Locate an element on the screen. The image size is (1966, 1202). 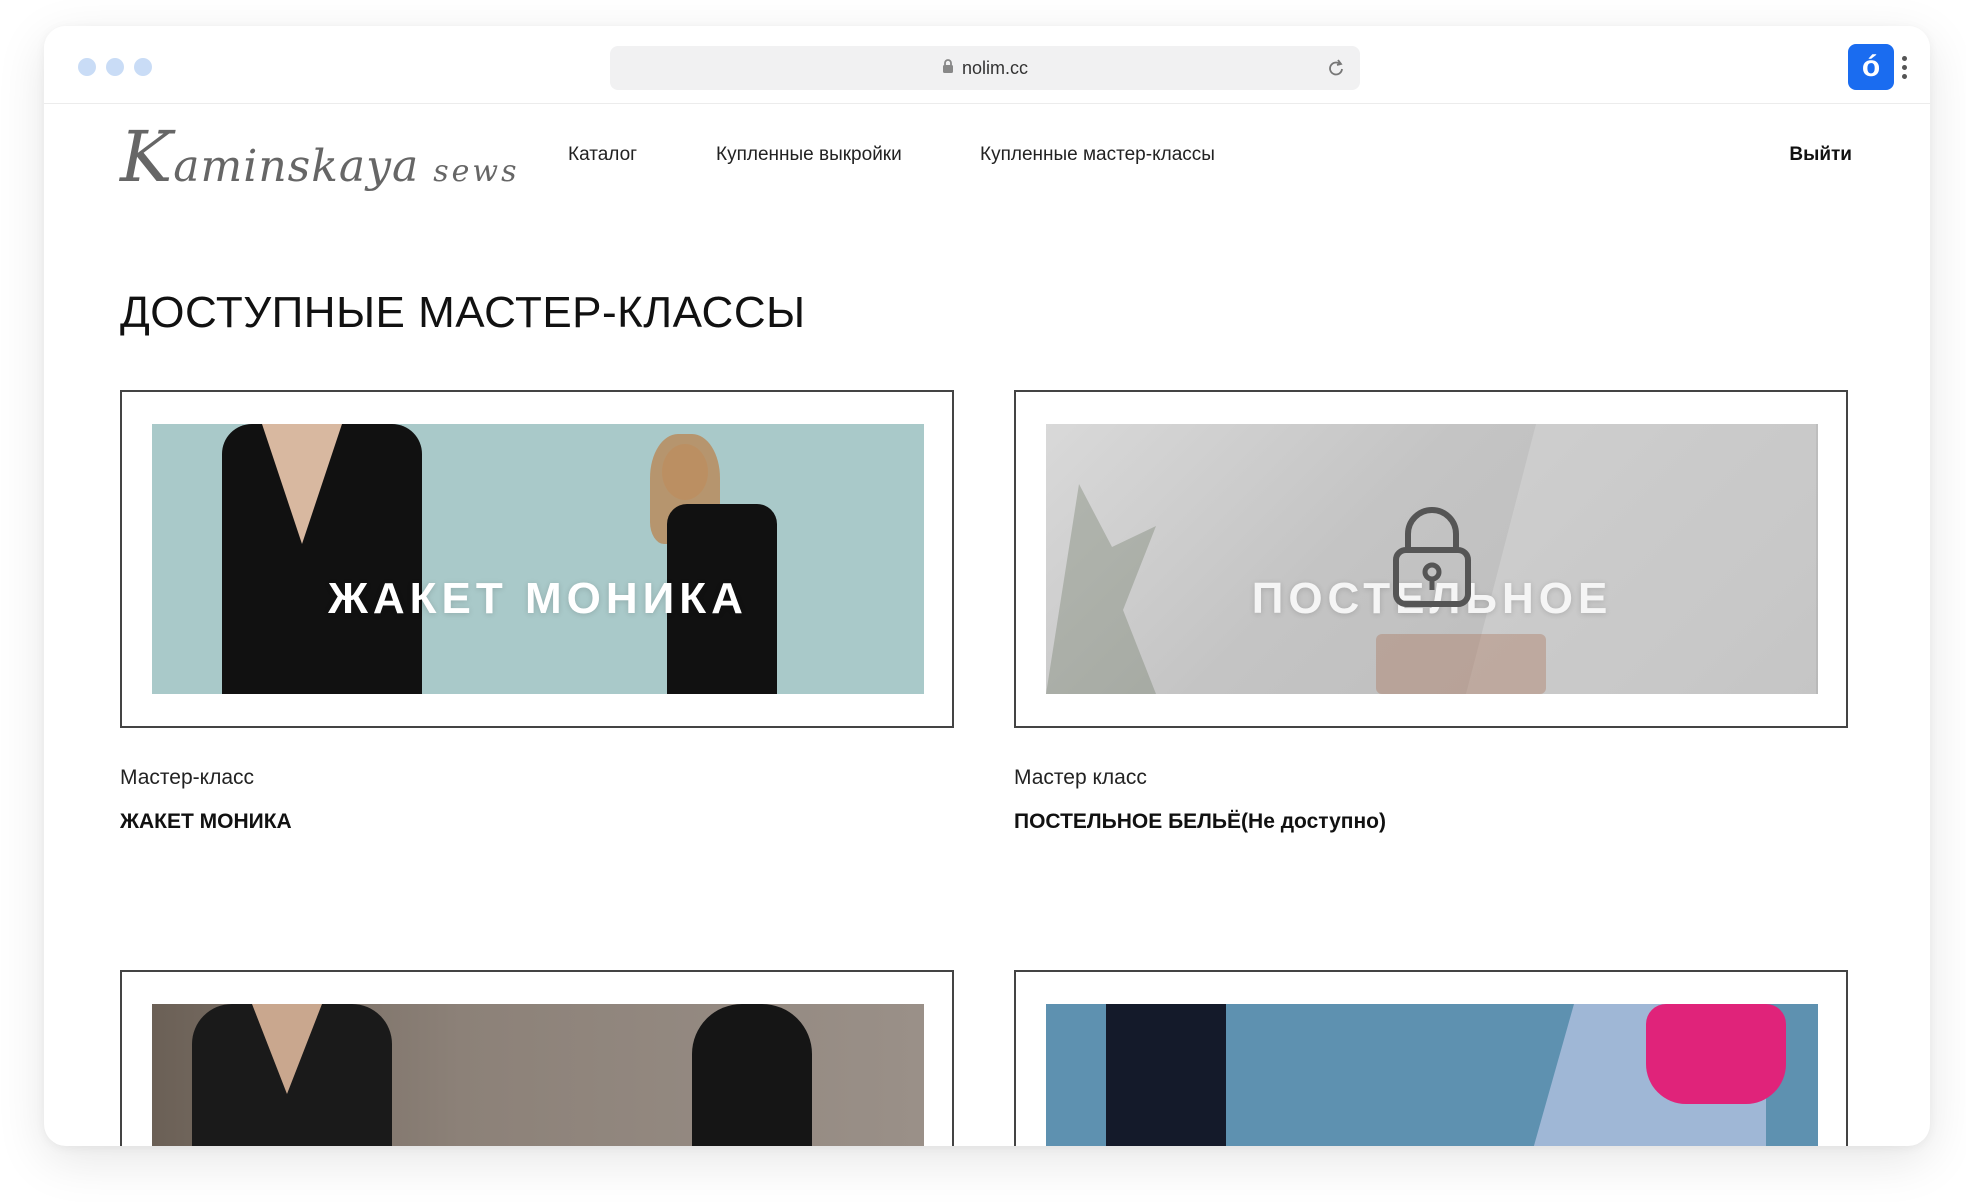
lock-icon is located at coordinates (1432, 559).